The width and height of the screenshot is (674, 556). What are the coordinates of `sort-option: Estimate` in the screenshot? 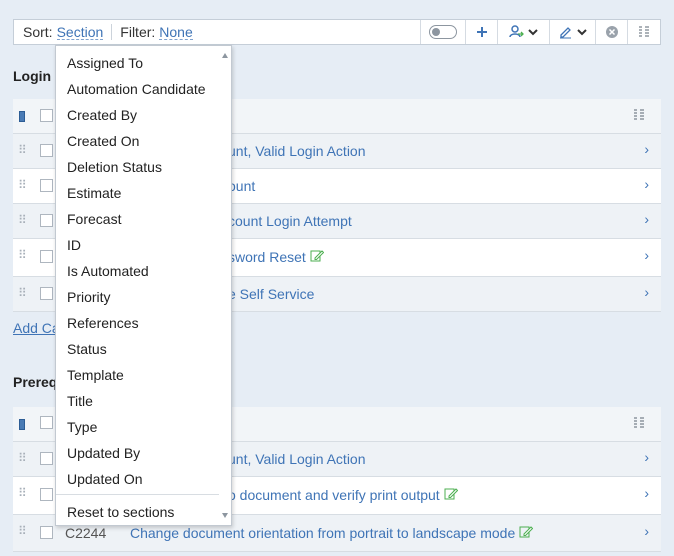 It's located at (94, 193).